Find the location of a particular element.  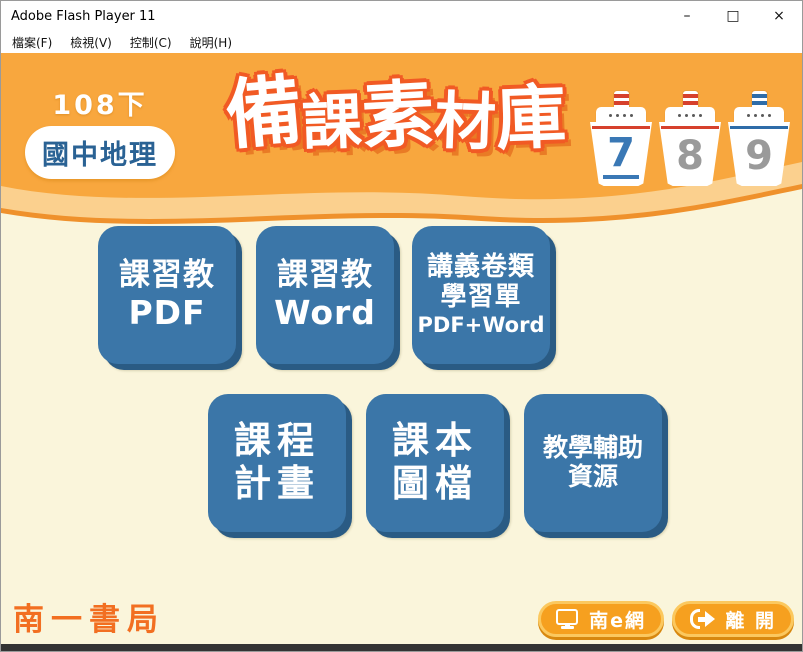

grade-boat-tabs: 7 8 9 is located at coordinates (690, 140).